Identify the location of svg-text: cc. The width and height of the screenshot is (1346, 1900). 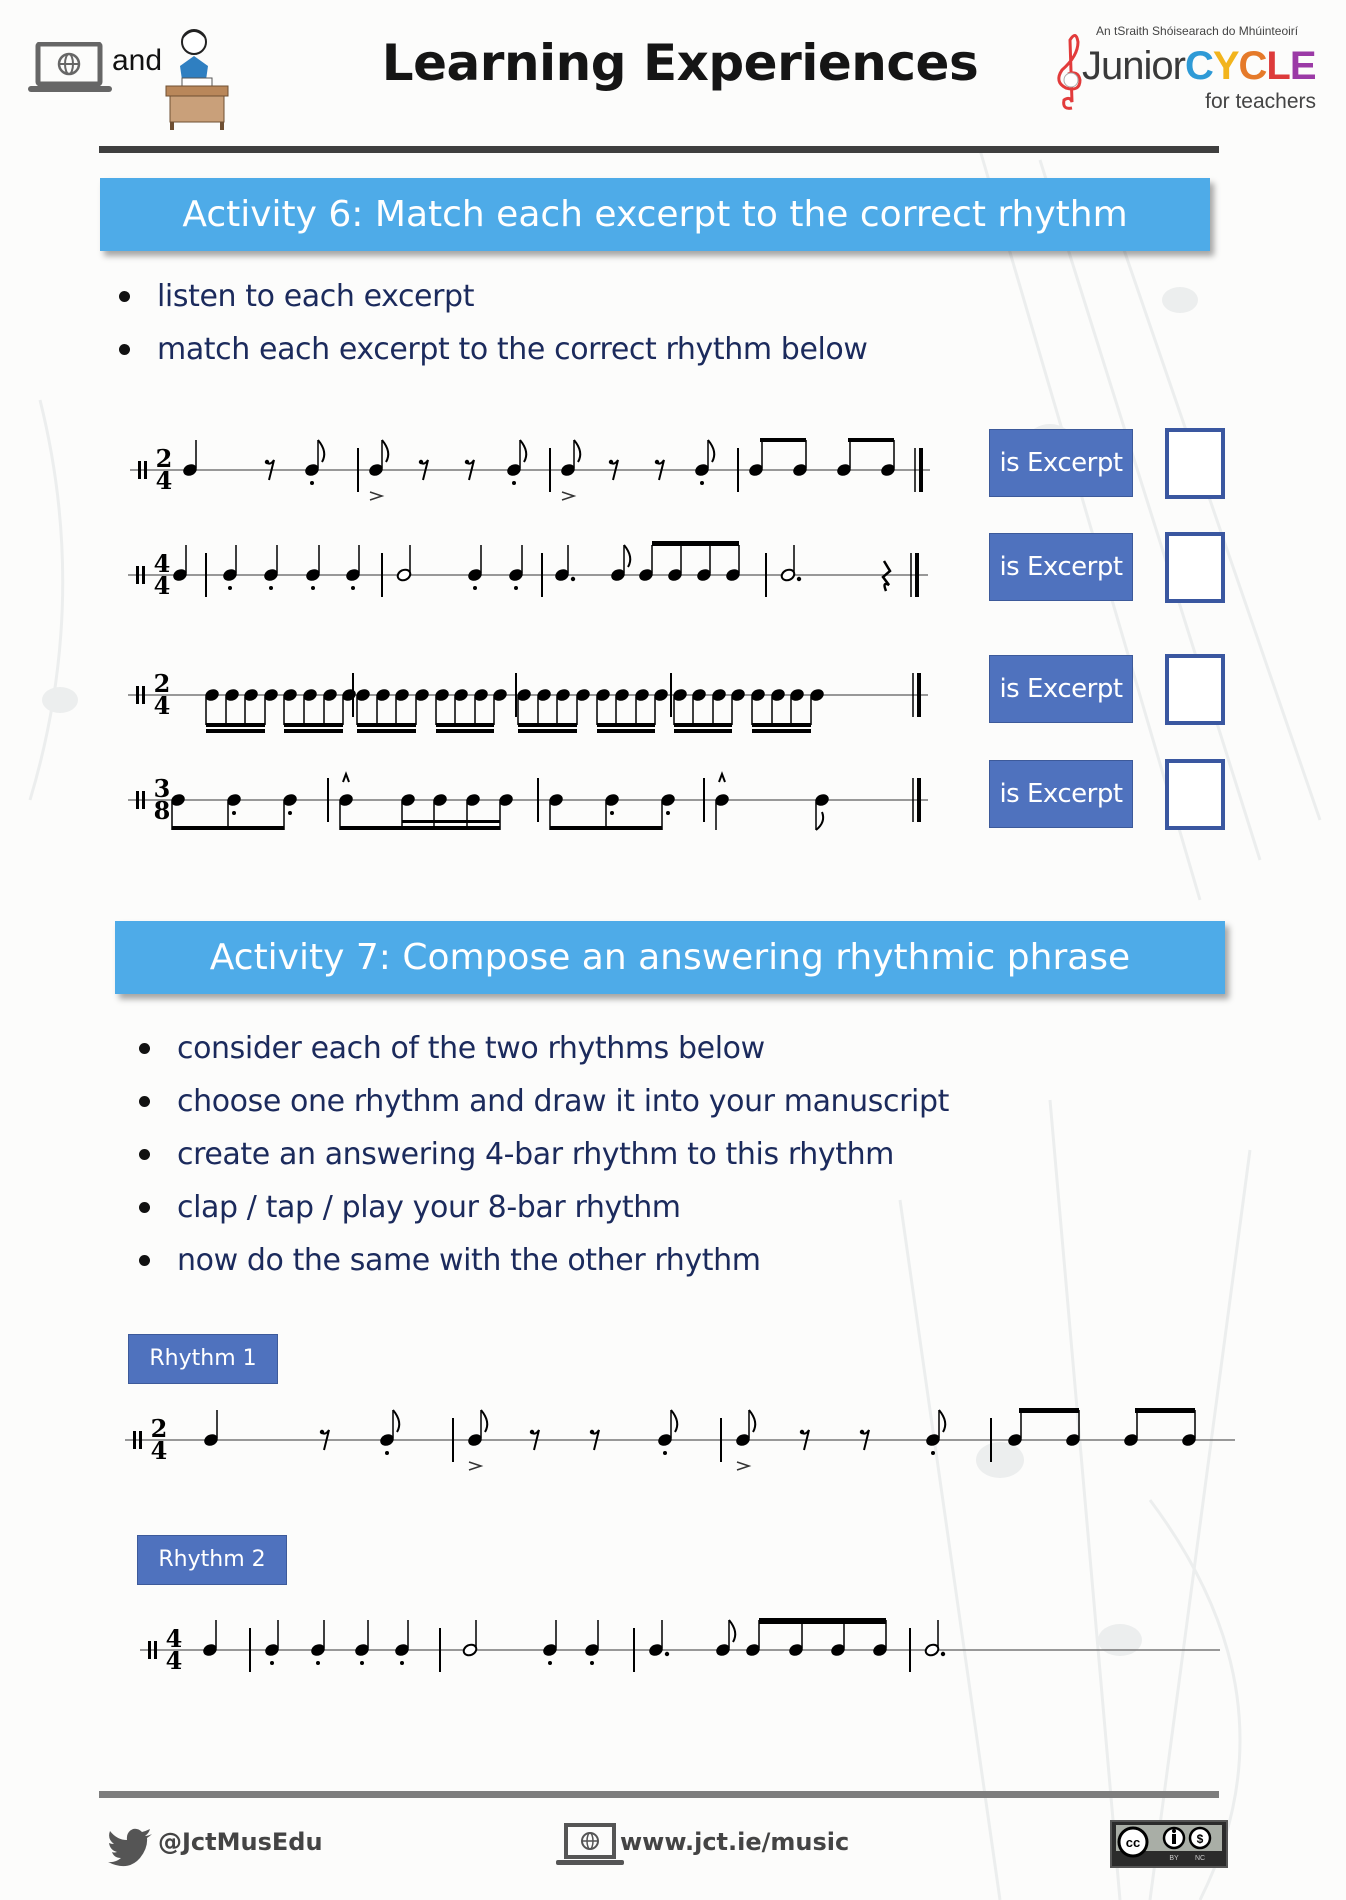
(1133, 1842).